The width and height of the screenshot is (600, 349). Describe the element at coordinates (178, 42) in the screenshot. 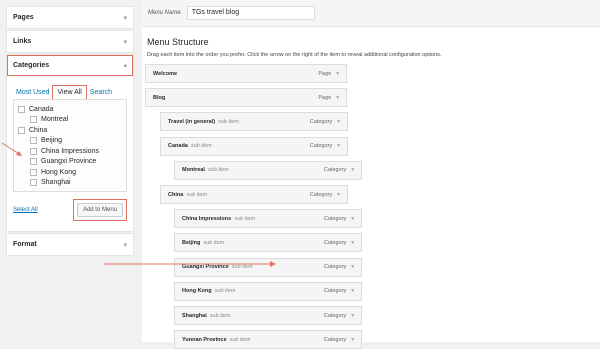

I see `menu-structure-title: Menu Structure` at that location.